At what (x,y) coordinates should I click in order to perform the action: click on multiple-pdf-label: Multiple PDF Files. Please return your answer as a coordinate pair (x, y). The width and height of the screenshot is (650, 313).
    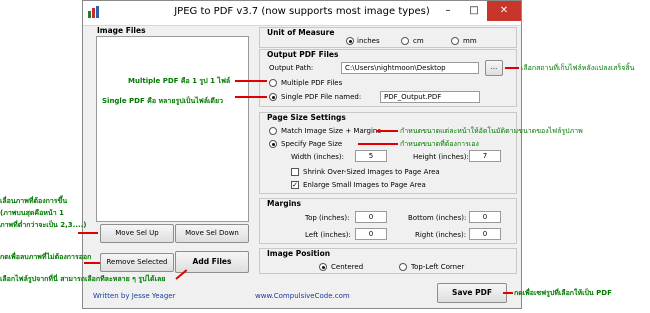
    Looking at the image, I should click on (312, 83).